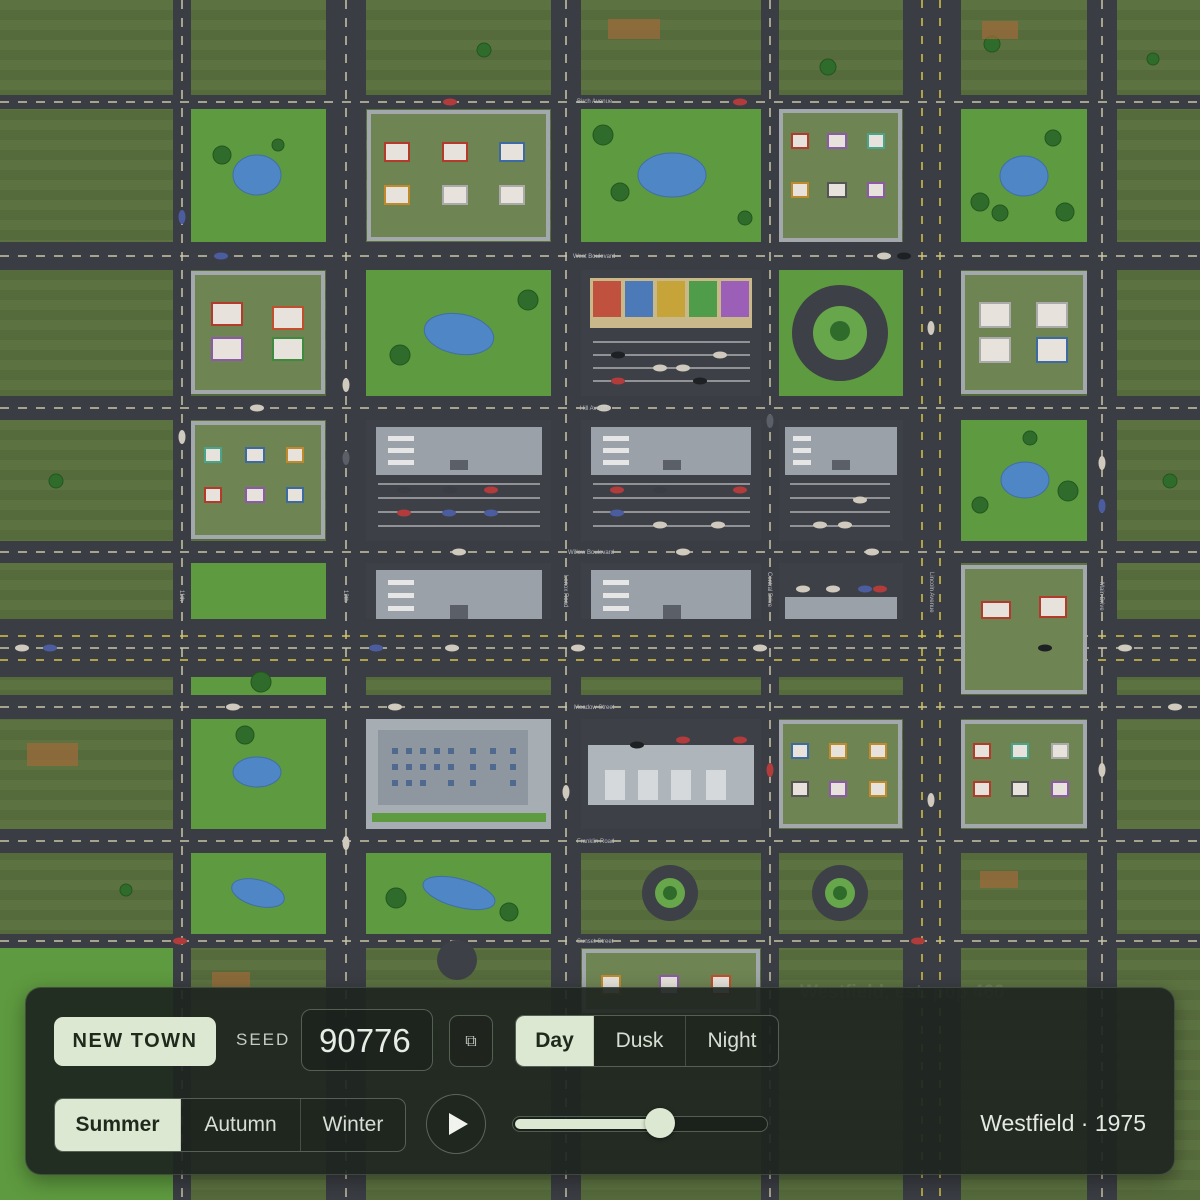 Image resolution: width=1200 pixels, height=1200 pixels. Describe the element at coordinates (345, 596) in the screenshot. I see `avenue-label-12th: 12th` at that location.